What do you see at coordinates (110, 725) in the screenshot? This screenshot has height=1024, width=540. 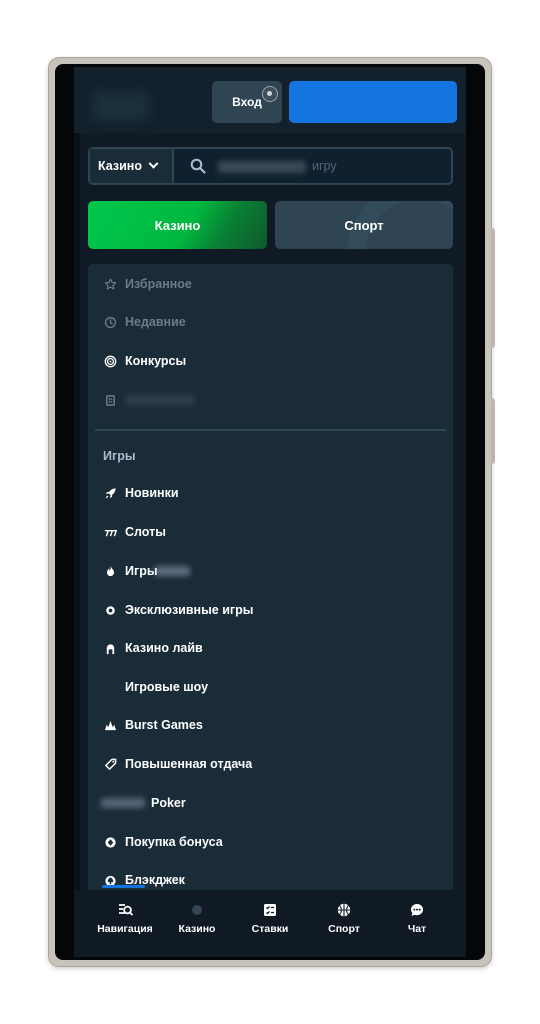 I see `burst-icon` at bounding box center [110, 725].